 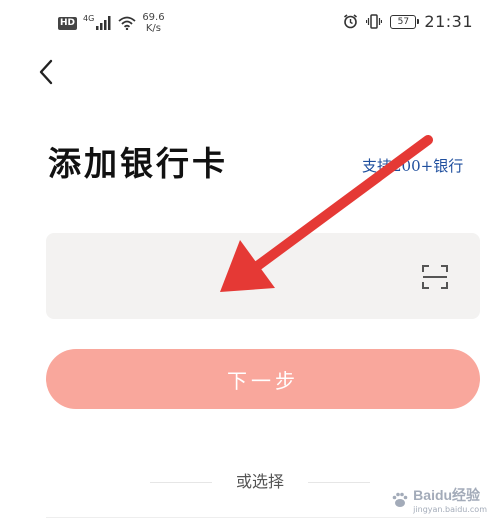 I want to click on status-right: 57 21:31, so click(x=408, y=21).